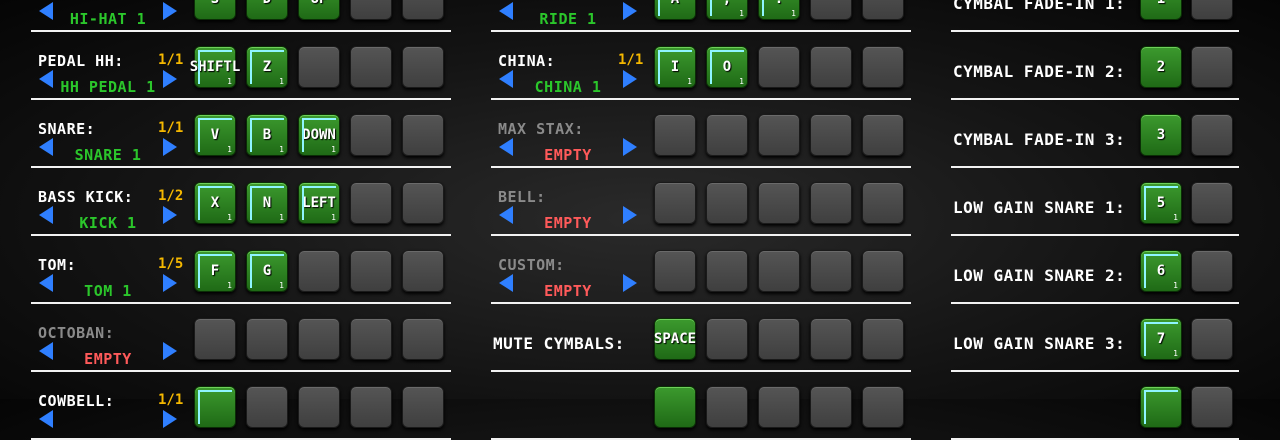 Image resolution: width=1280 pixels, height=440 pixels. Describe the element at coordinates (1161, 67) in the screenshot. I see `key-binding-slot: 2` at that location.